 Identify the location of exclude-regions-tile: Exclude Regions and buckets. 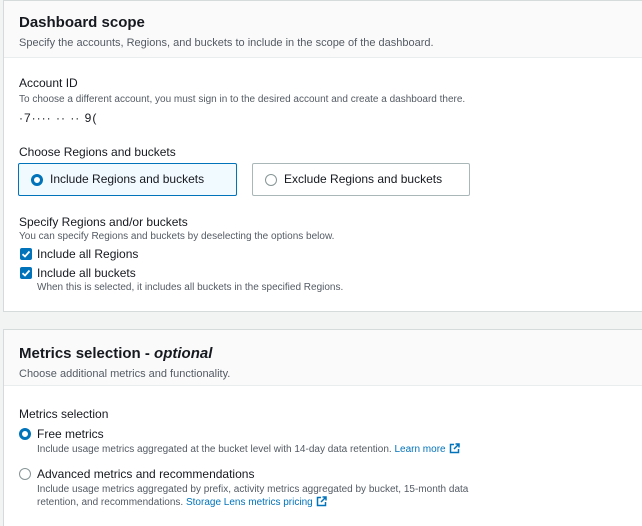
(361, 179).